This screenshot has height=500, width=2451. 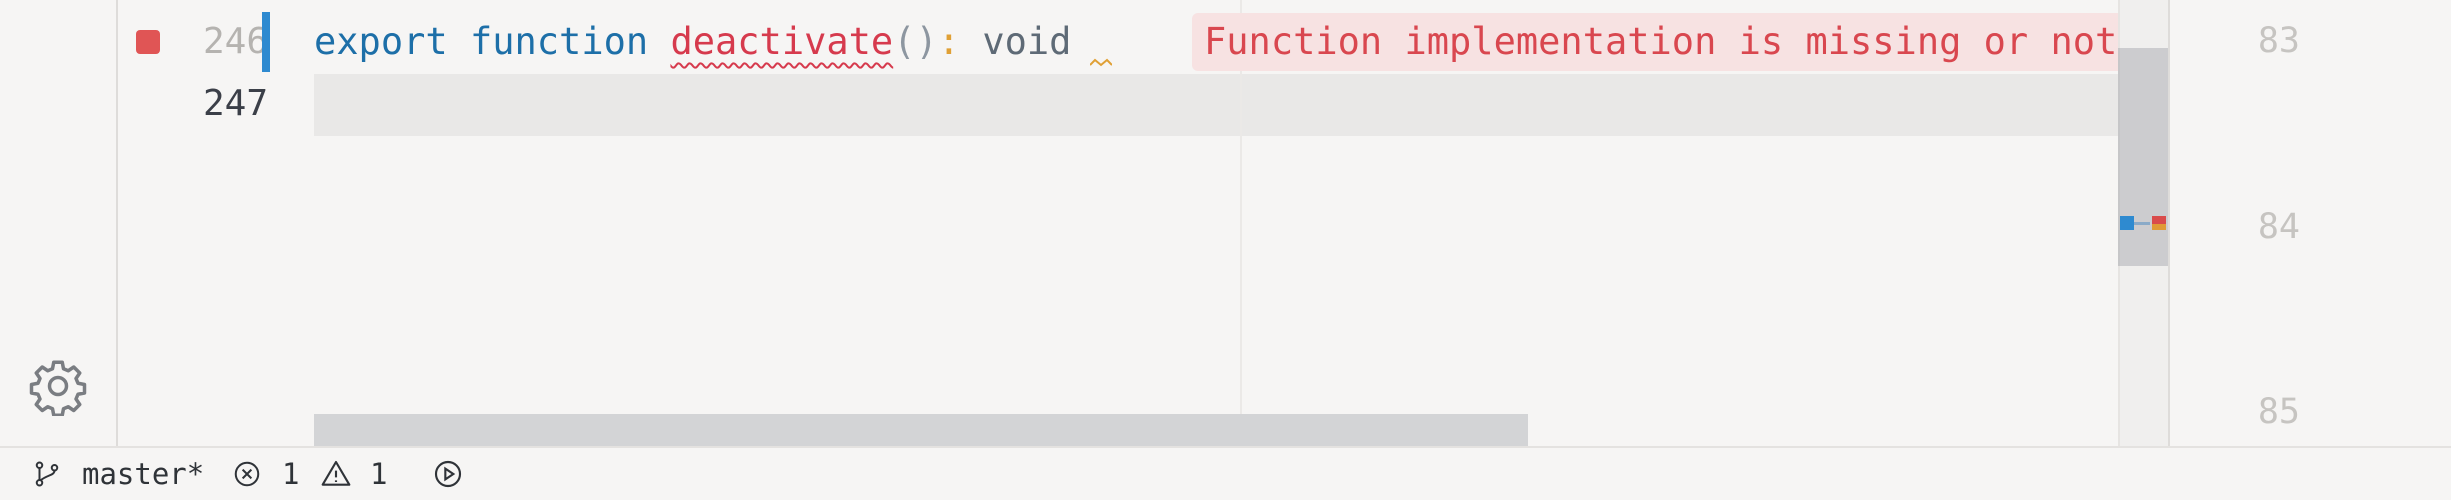 I want to click on secondary-line-number: 84, so click(x=2278, y=227).